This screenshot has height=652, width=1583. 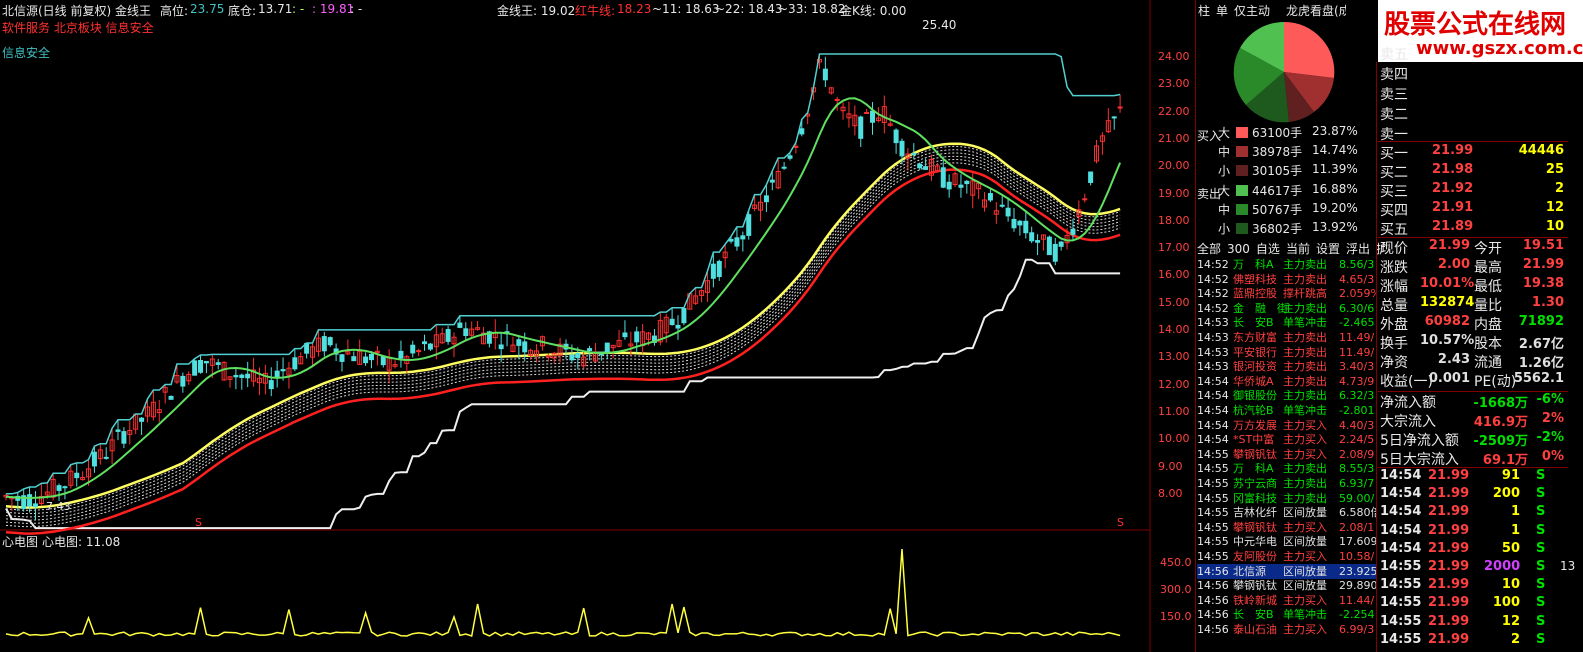 What do you see at coordinates (1222, 10) in the screenshot?
I see `tab-single: 单` at bounding box center [1222, 10].